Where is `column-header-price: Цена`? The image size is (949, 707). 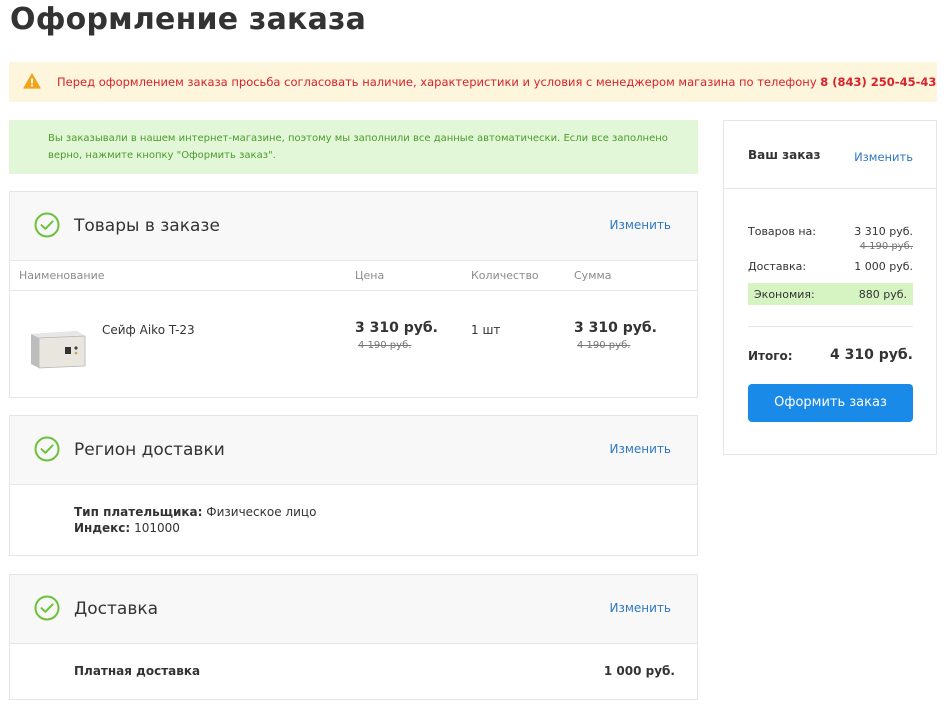
column-header-price: Цена is located at coordinates (370, 275).